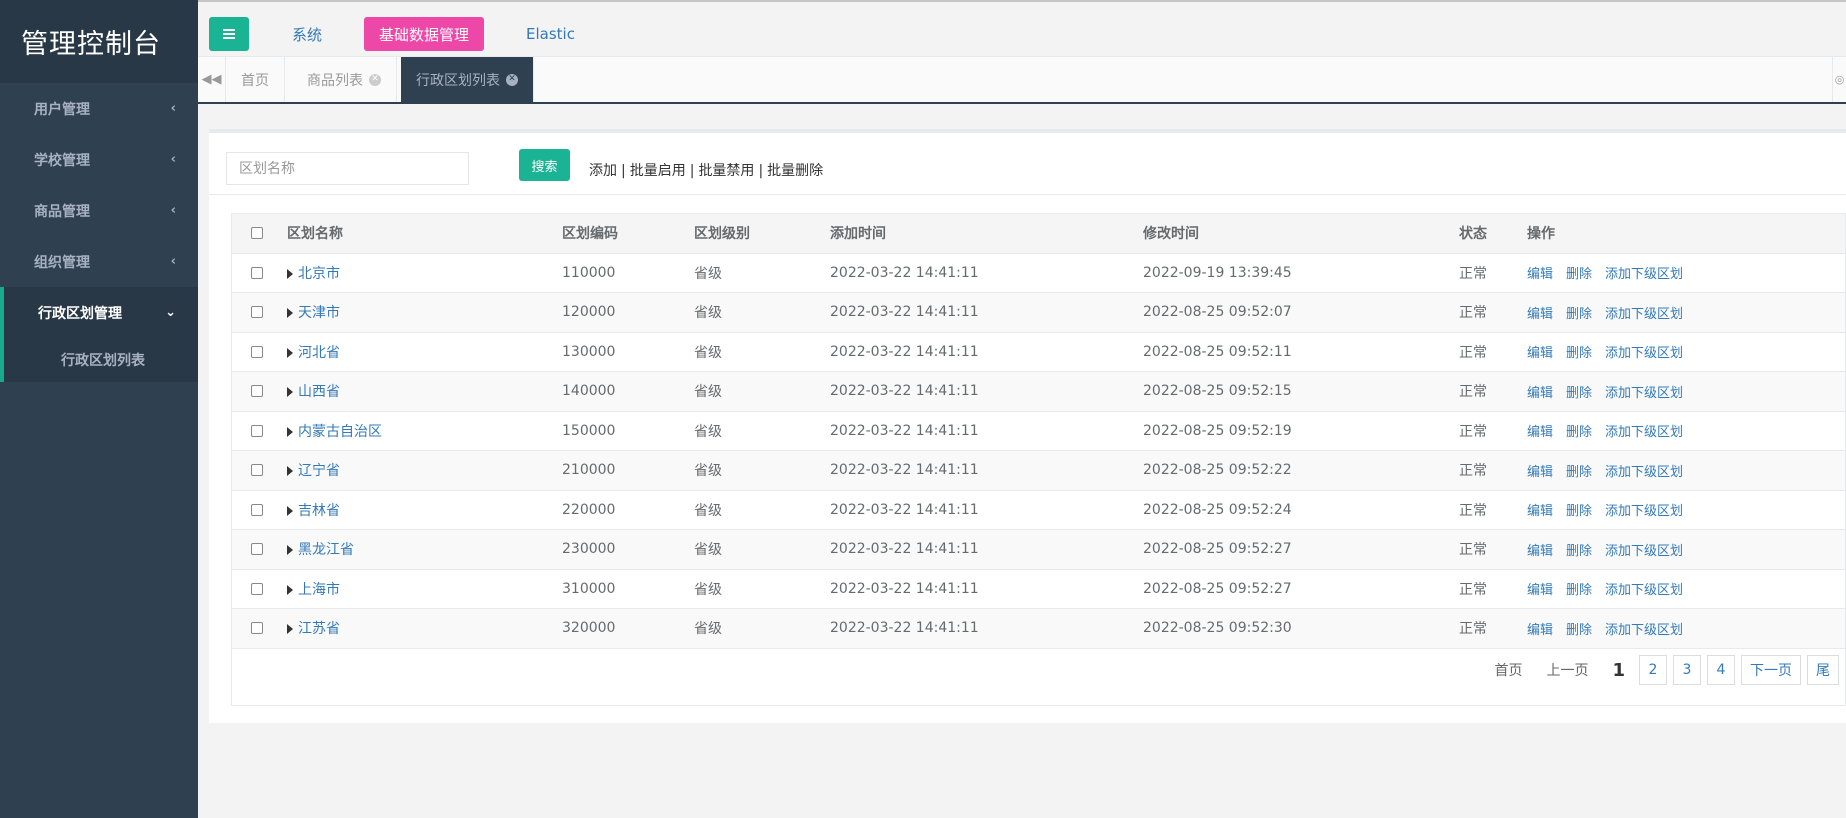 The image size is (1846, 818). I want to click on topnav-basedata: 基础数据管理, so click(424, 34).